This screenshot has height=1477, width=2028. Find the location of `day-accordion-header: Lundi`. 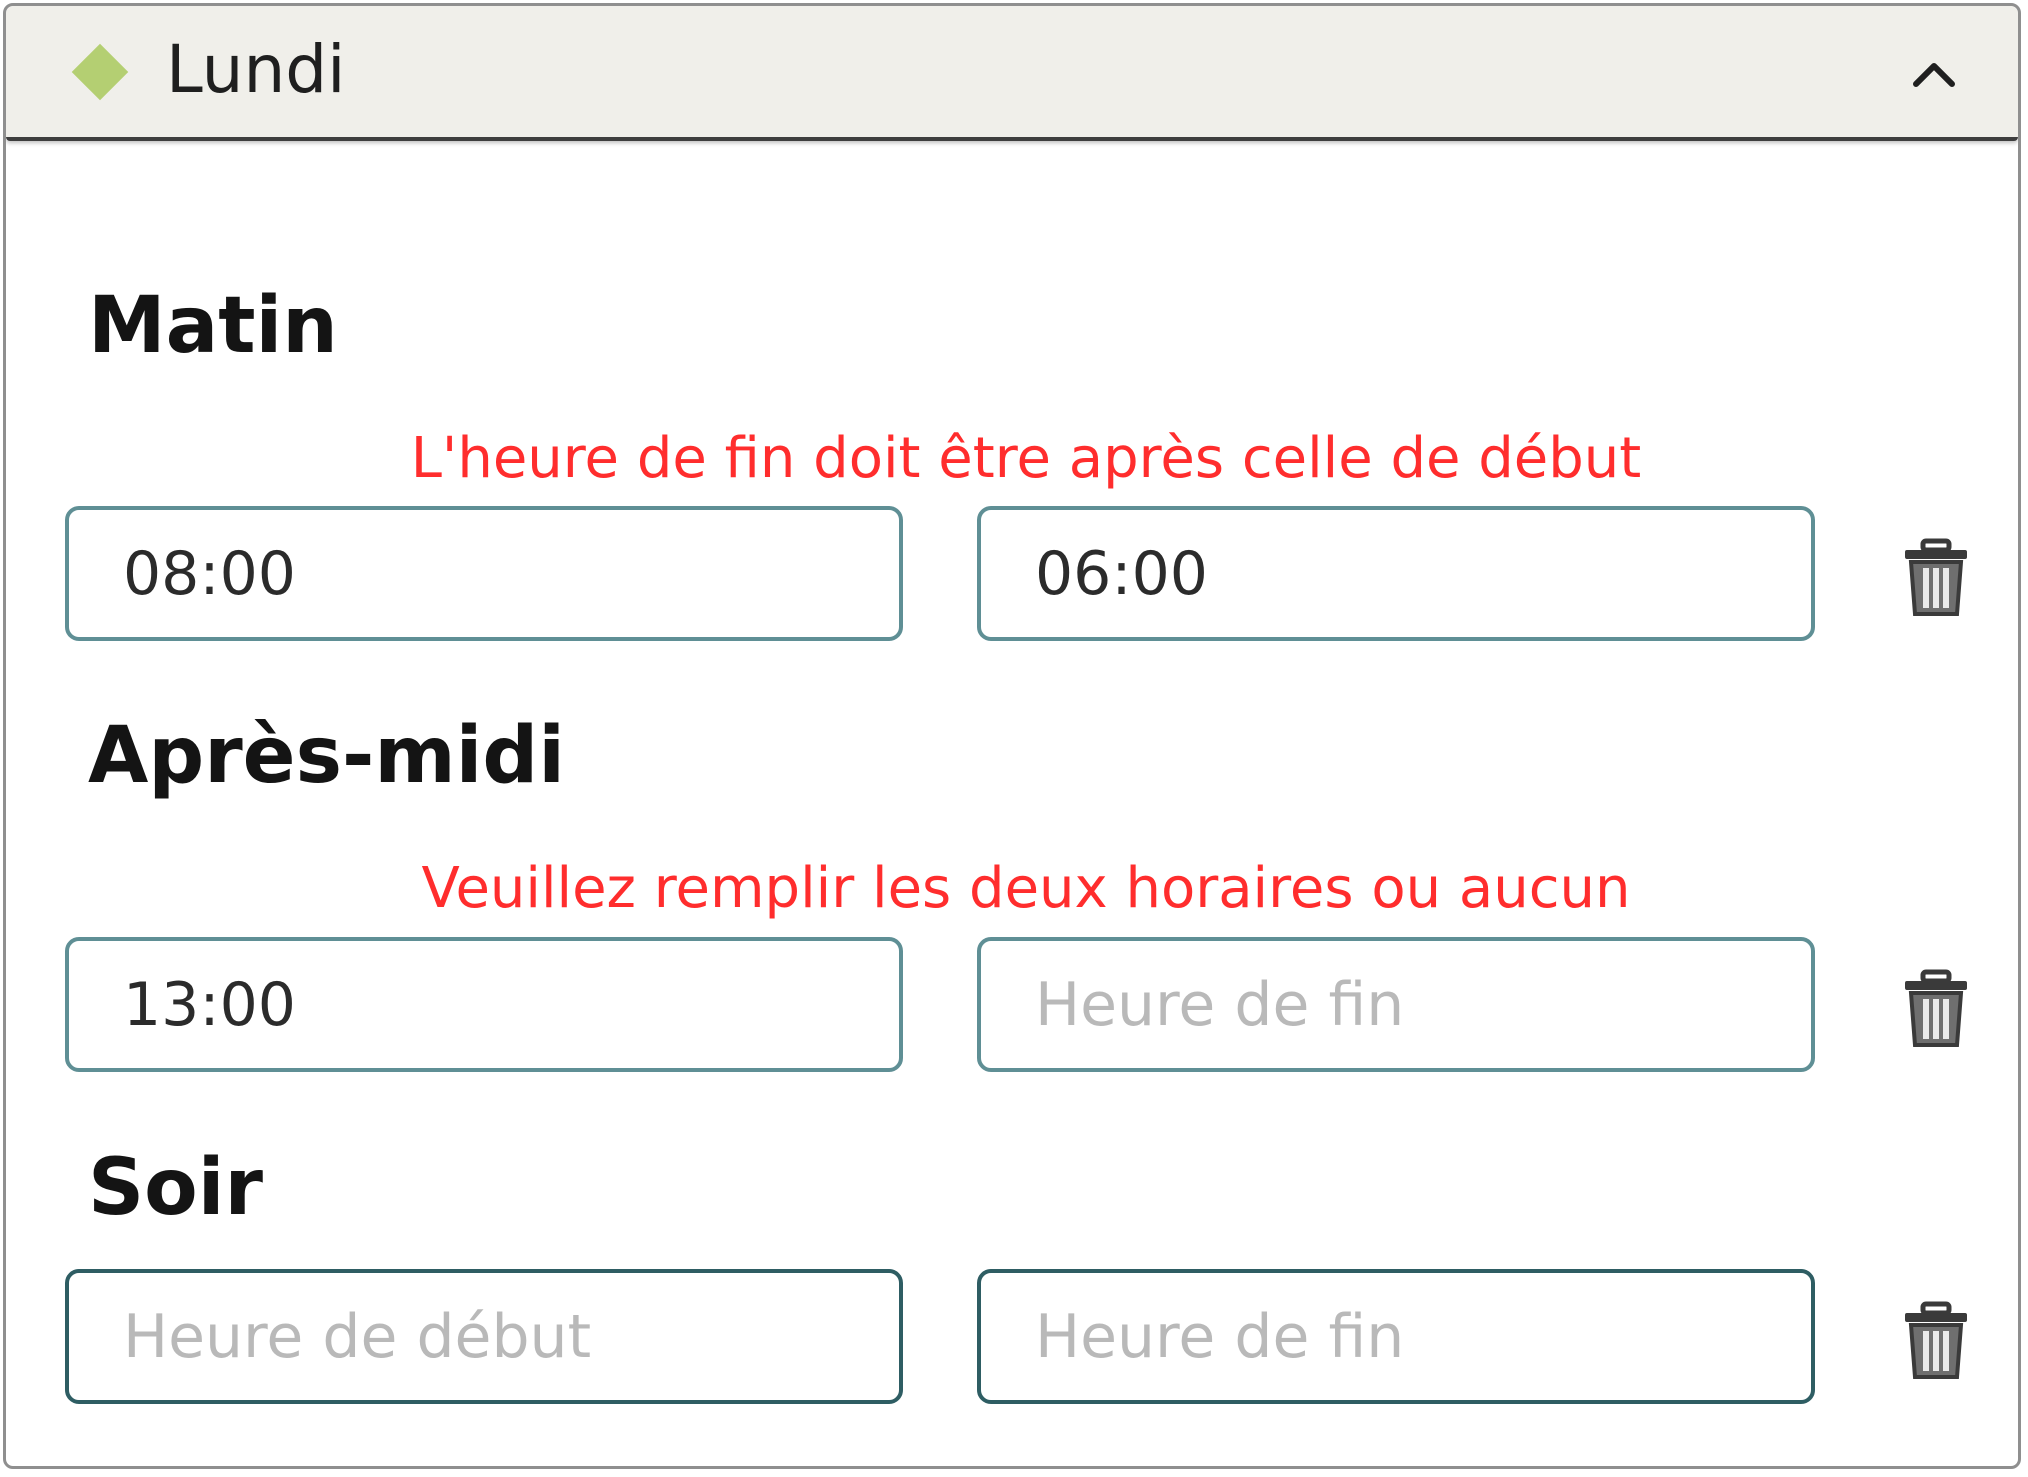

day-accordion-header: Lundi is located at coordinates (1012, 73).